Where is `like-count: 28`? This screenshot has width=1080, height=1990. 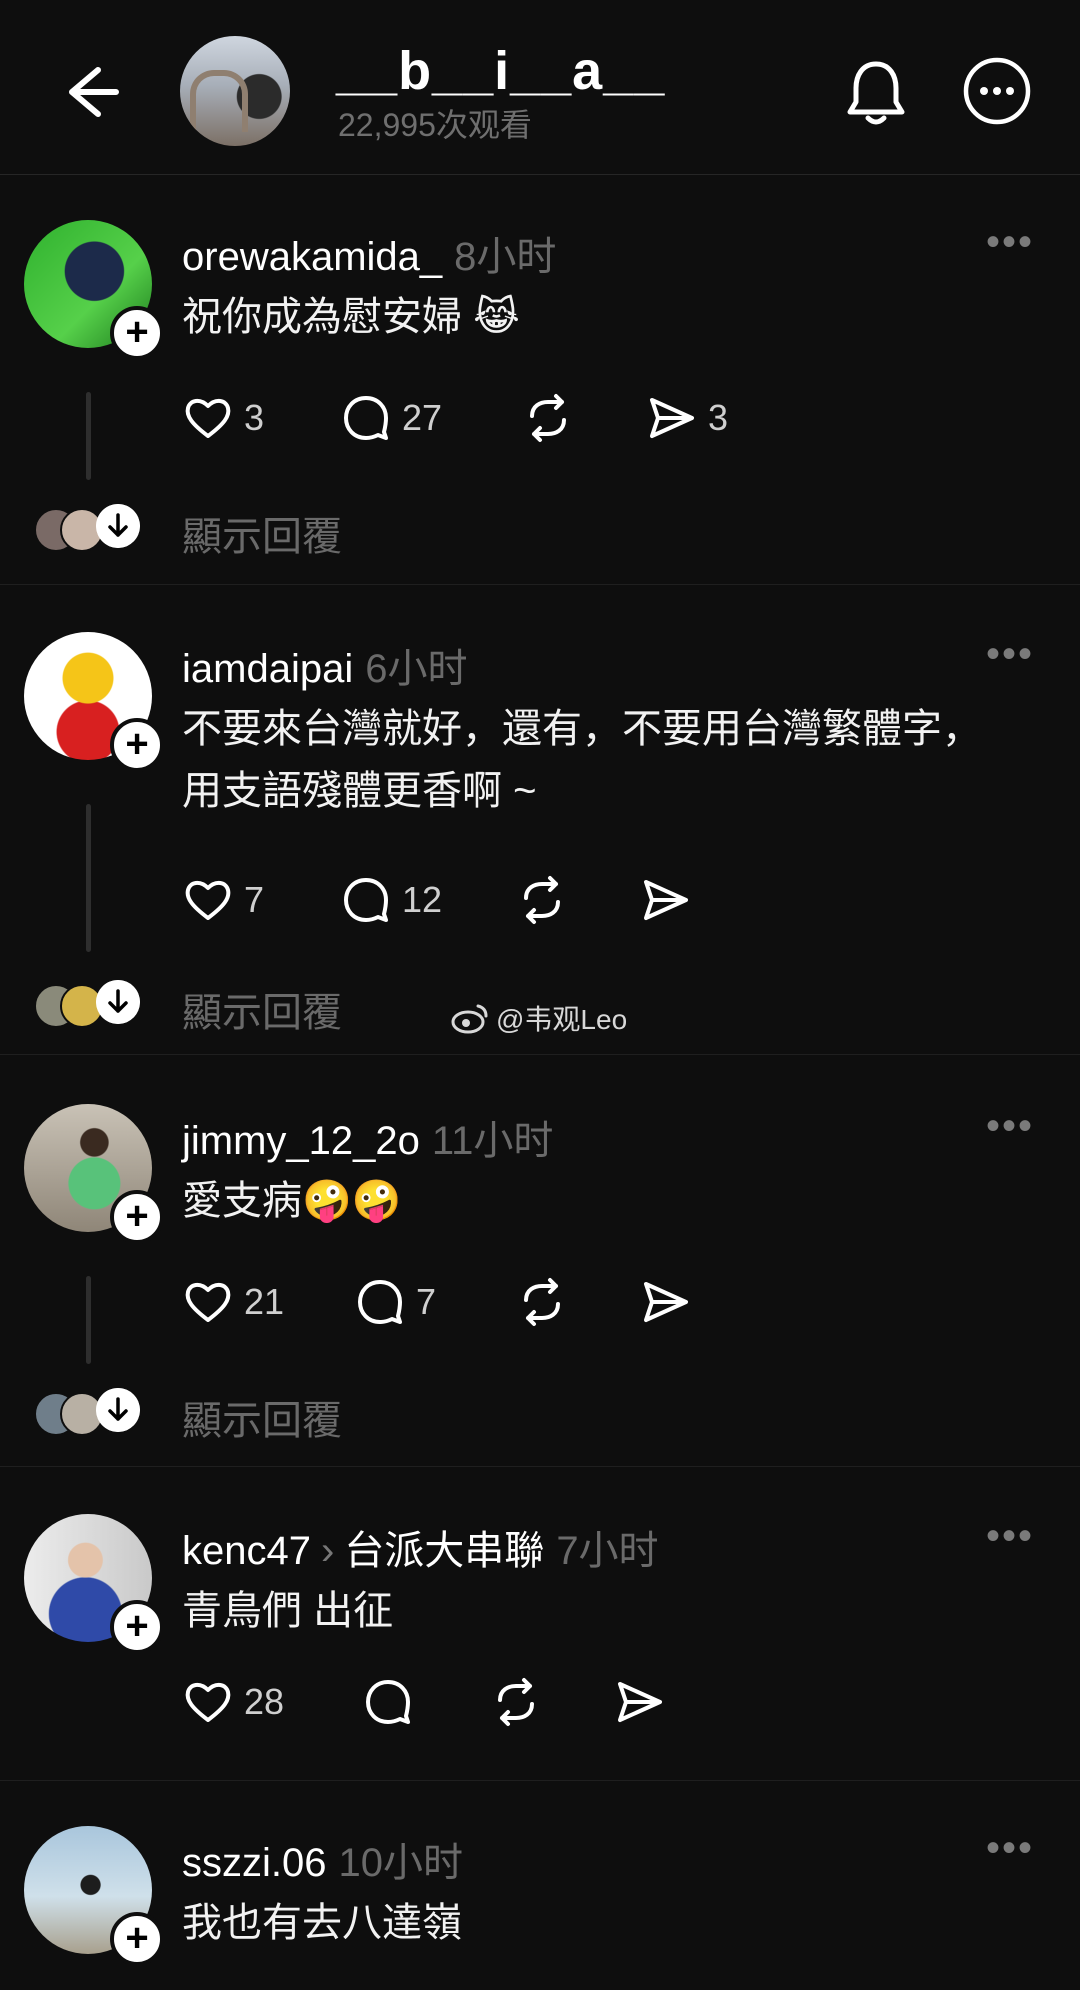 like-count: 28 is located at coordinates (264, 1701).